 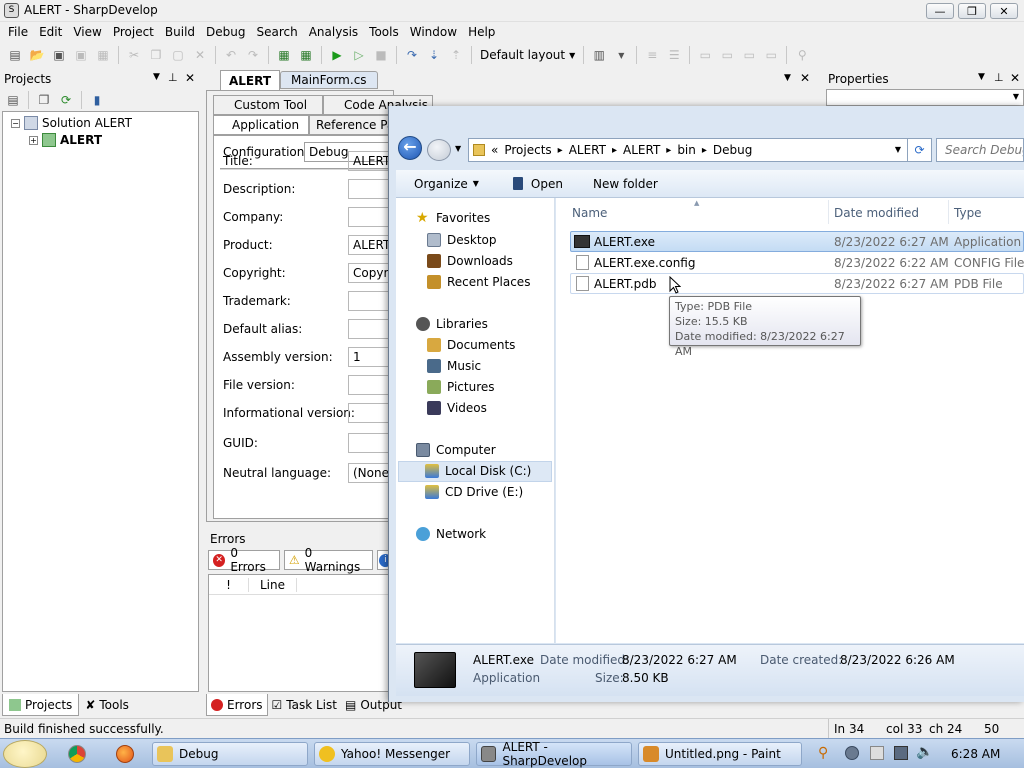 What do you see at coordinates (41, 705) in the screenshot?
I see `tab-projects: Projects` at bounding box center [41, 705].